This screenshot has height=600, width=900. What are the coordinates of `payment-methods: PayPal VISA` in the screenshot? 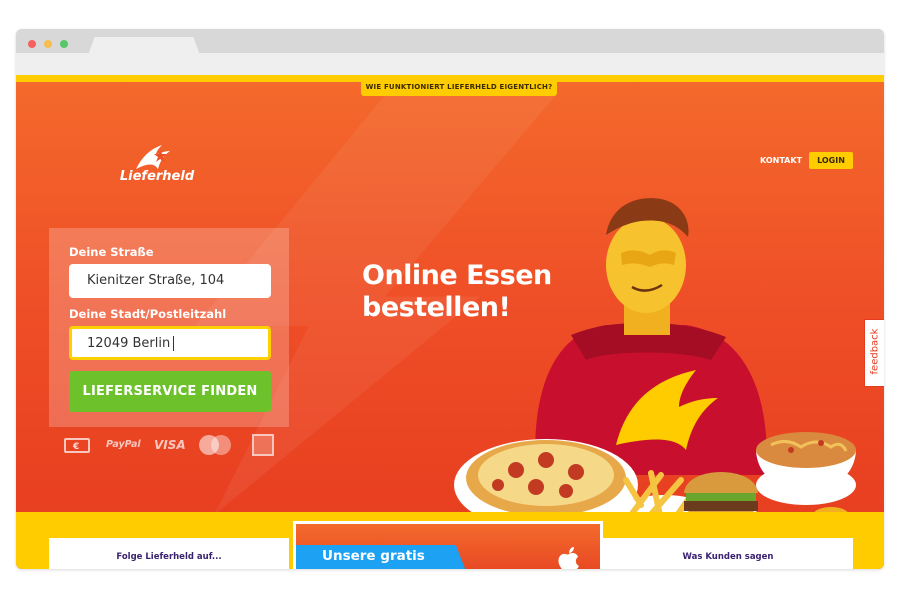 It's located at (177, 446).